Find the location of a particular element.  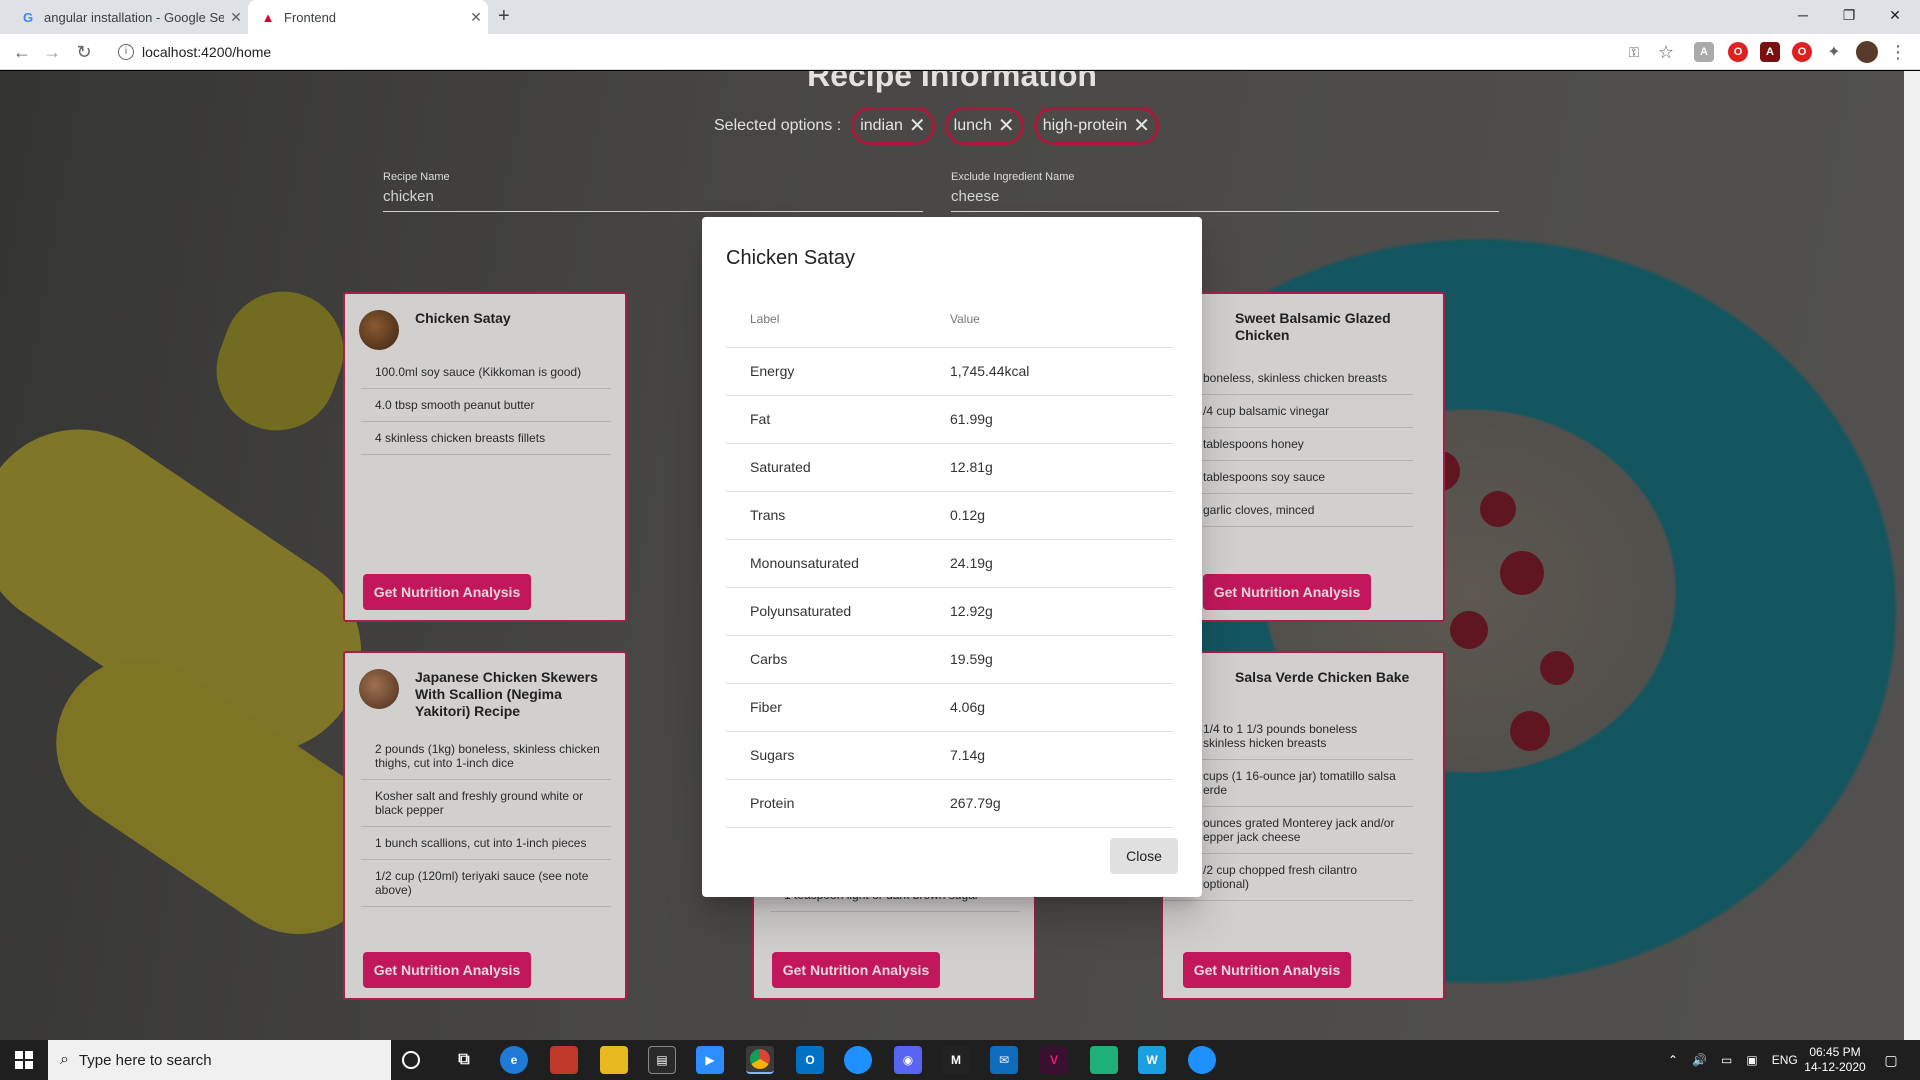

nutrient-label: Trans is located at coordinates (826, 515).